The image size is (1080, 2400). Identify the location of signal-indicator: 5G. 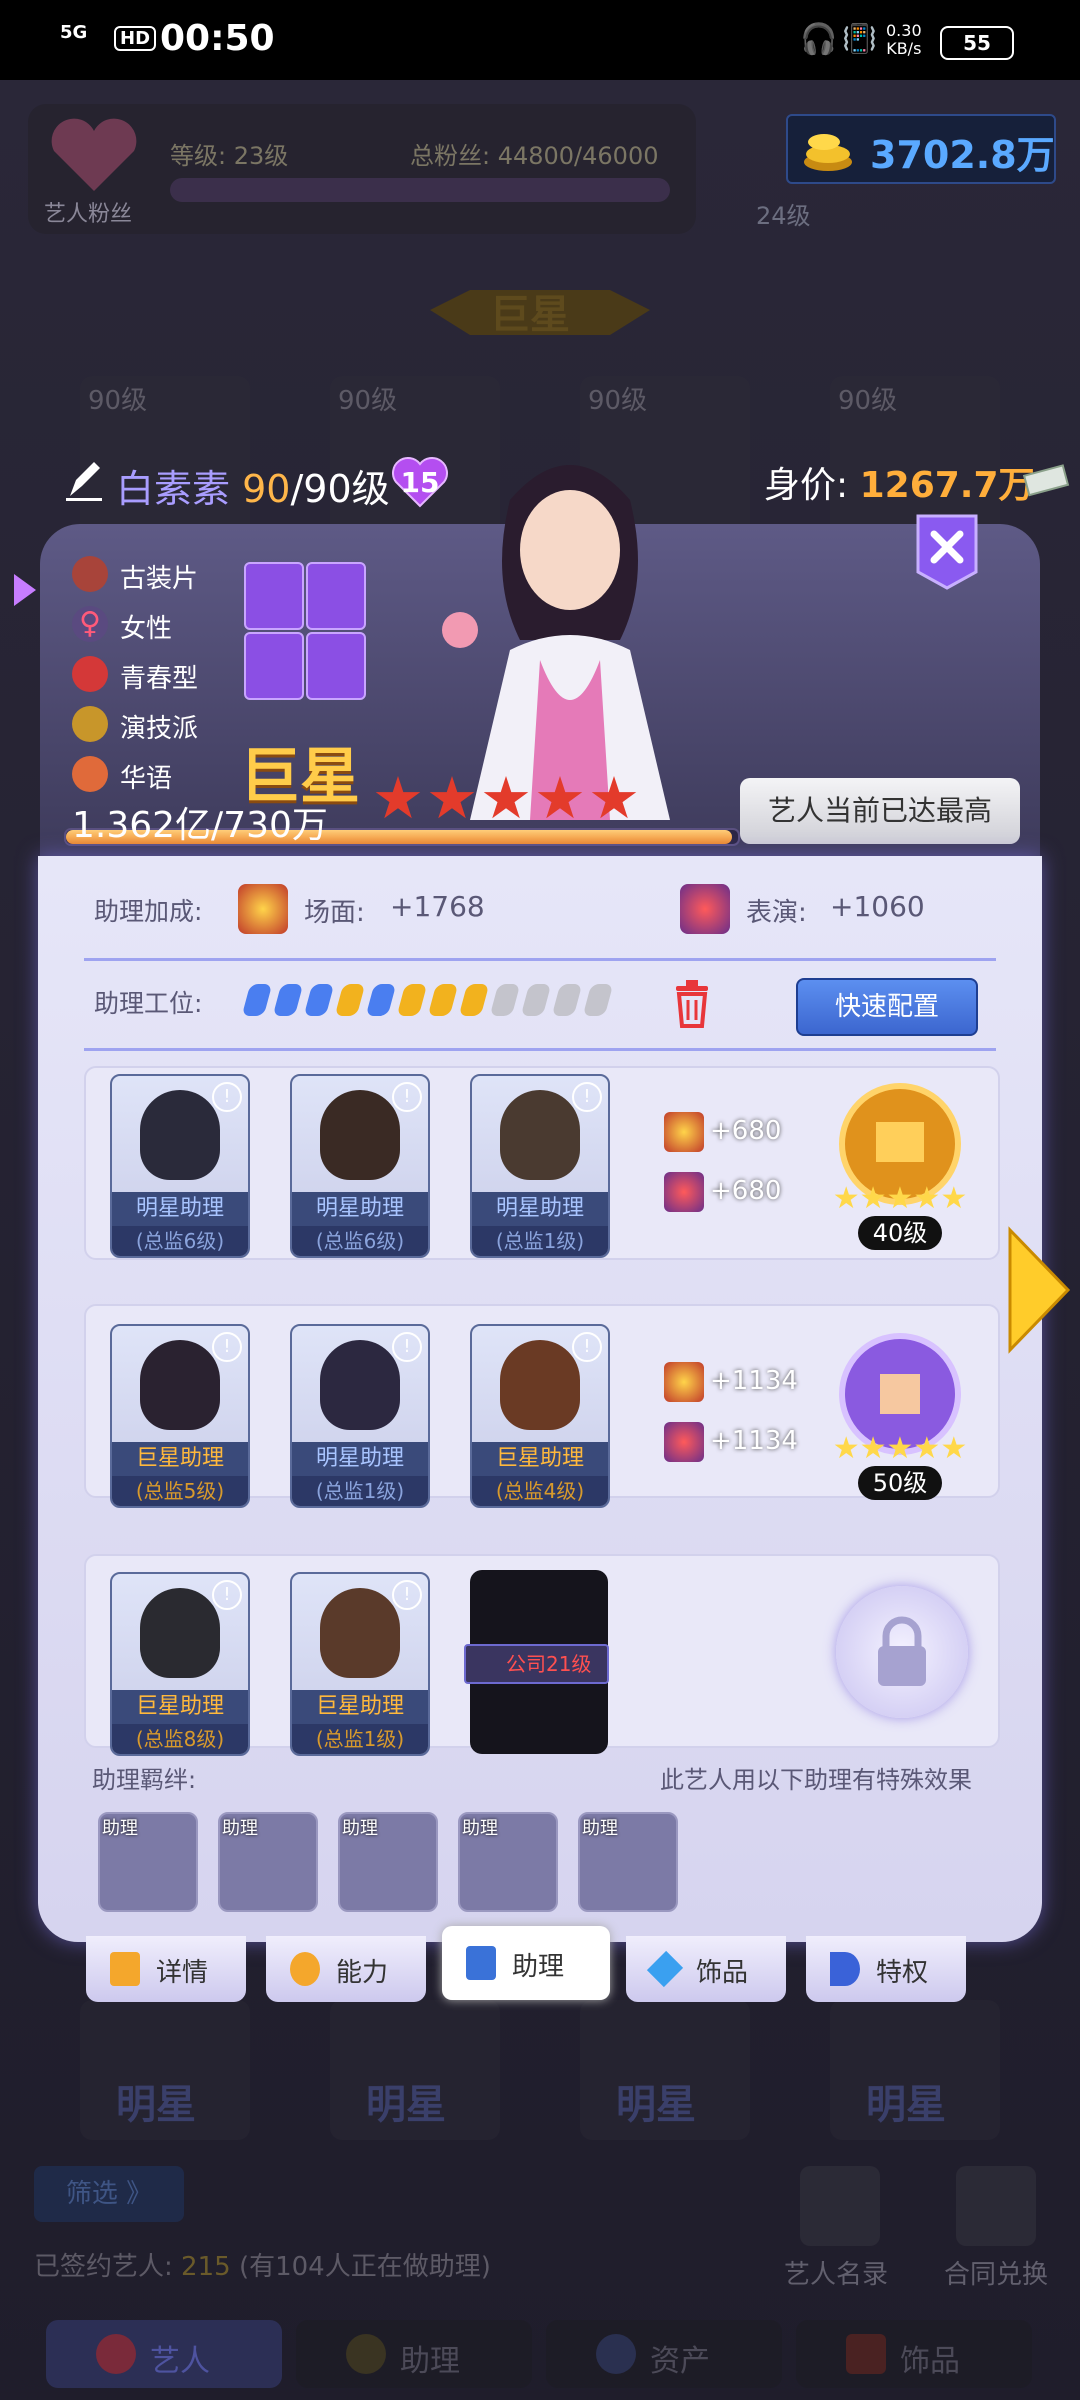
(74, 32).